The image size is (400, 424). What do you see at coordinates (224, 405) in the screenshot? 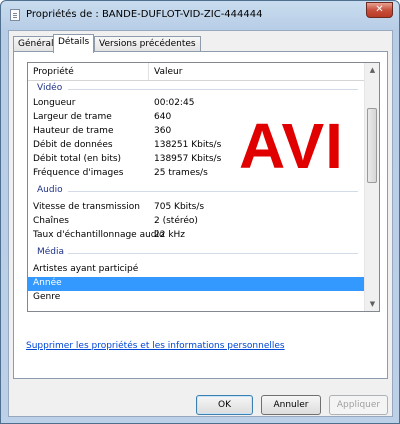
I see `ok-button: OK` at bounding box center [224, 405].